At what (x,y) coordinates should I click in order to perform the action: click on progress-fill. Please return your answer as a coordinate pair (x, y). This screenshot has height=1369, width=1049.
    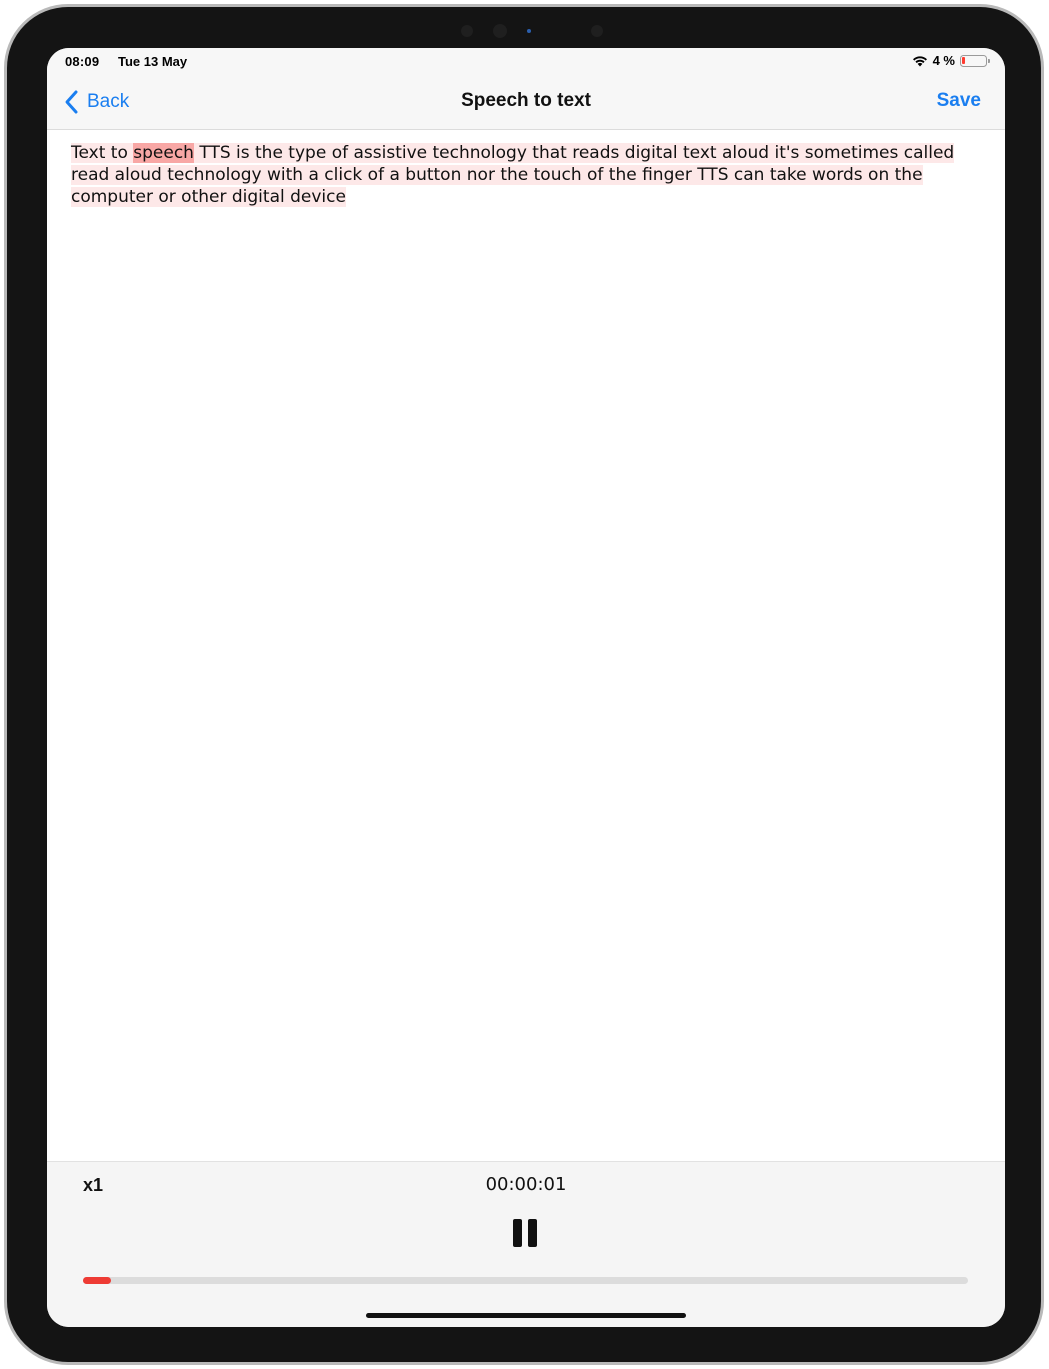
    Looking at the image, I should click on (97, 1280).